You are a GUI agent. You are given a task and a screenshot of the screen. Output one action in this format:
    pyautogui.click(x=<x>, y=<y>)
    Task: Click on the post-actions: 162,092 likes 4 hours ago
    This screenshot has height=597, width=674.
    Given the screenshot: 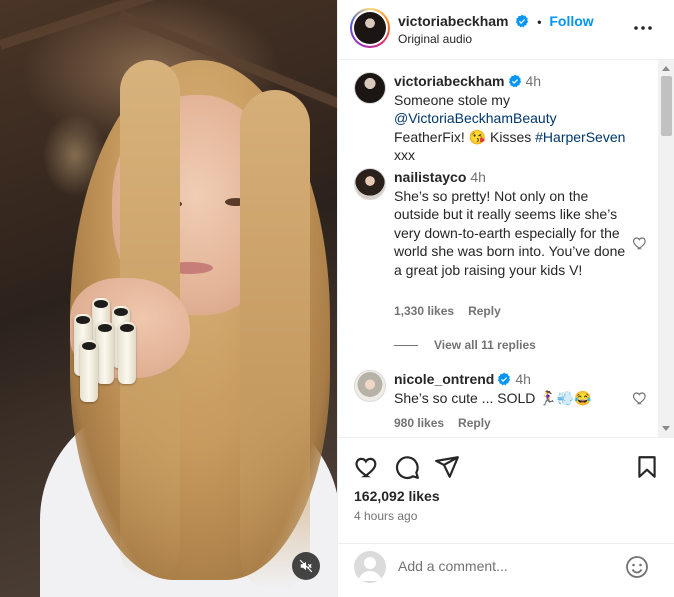 What is the action you would take?
    pyautogui.click(x=506, y=490)
    